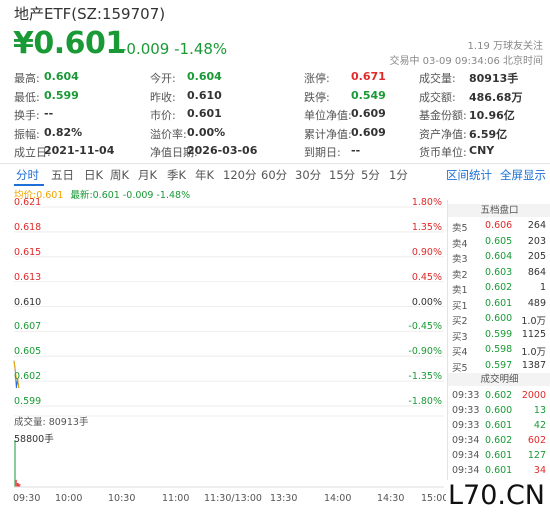 The width and height of the screenshot is (550, 515). What do you see at coordinates (119, 175) in the screenshot?
I see `tab-3: 周K` at bounding box center [119, 175].